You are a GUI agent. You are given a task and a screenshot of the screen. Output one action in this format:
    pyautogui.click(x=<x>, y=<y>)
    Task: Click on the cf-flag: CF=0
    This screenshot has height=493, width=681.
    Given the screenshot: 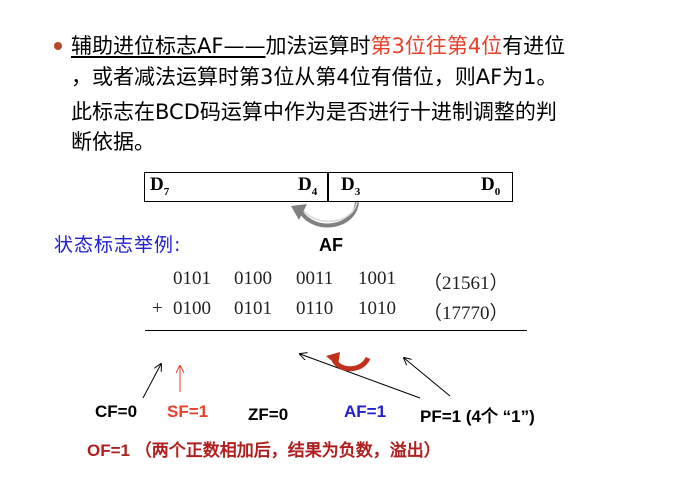 What is the action you would take?
    pyautogui.click(x=116, y=411)
    